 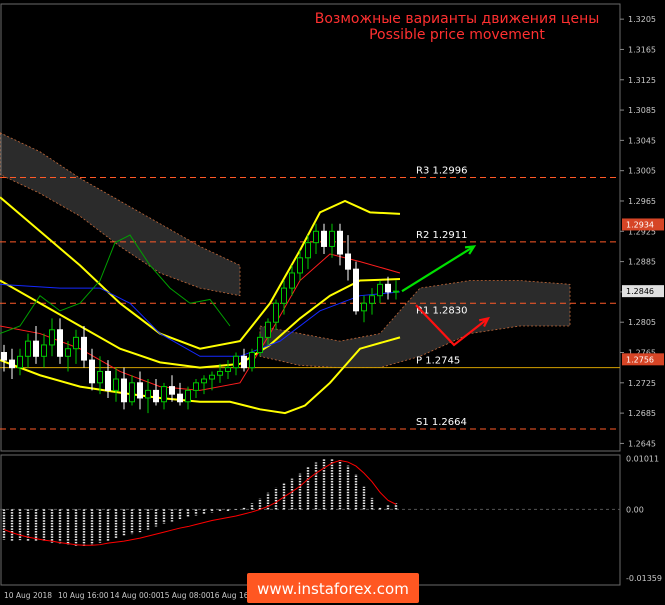 What do you see at coordinates (640, 224) in the screenshot?
I see `level-price-tag-label: 1.2934` at bounding box center [640, 224].